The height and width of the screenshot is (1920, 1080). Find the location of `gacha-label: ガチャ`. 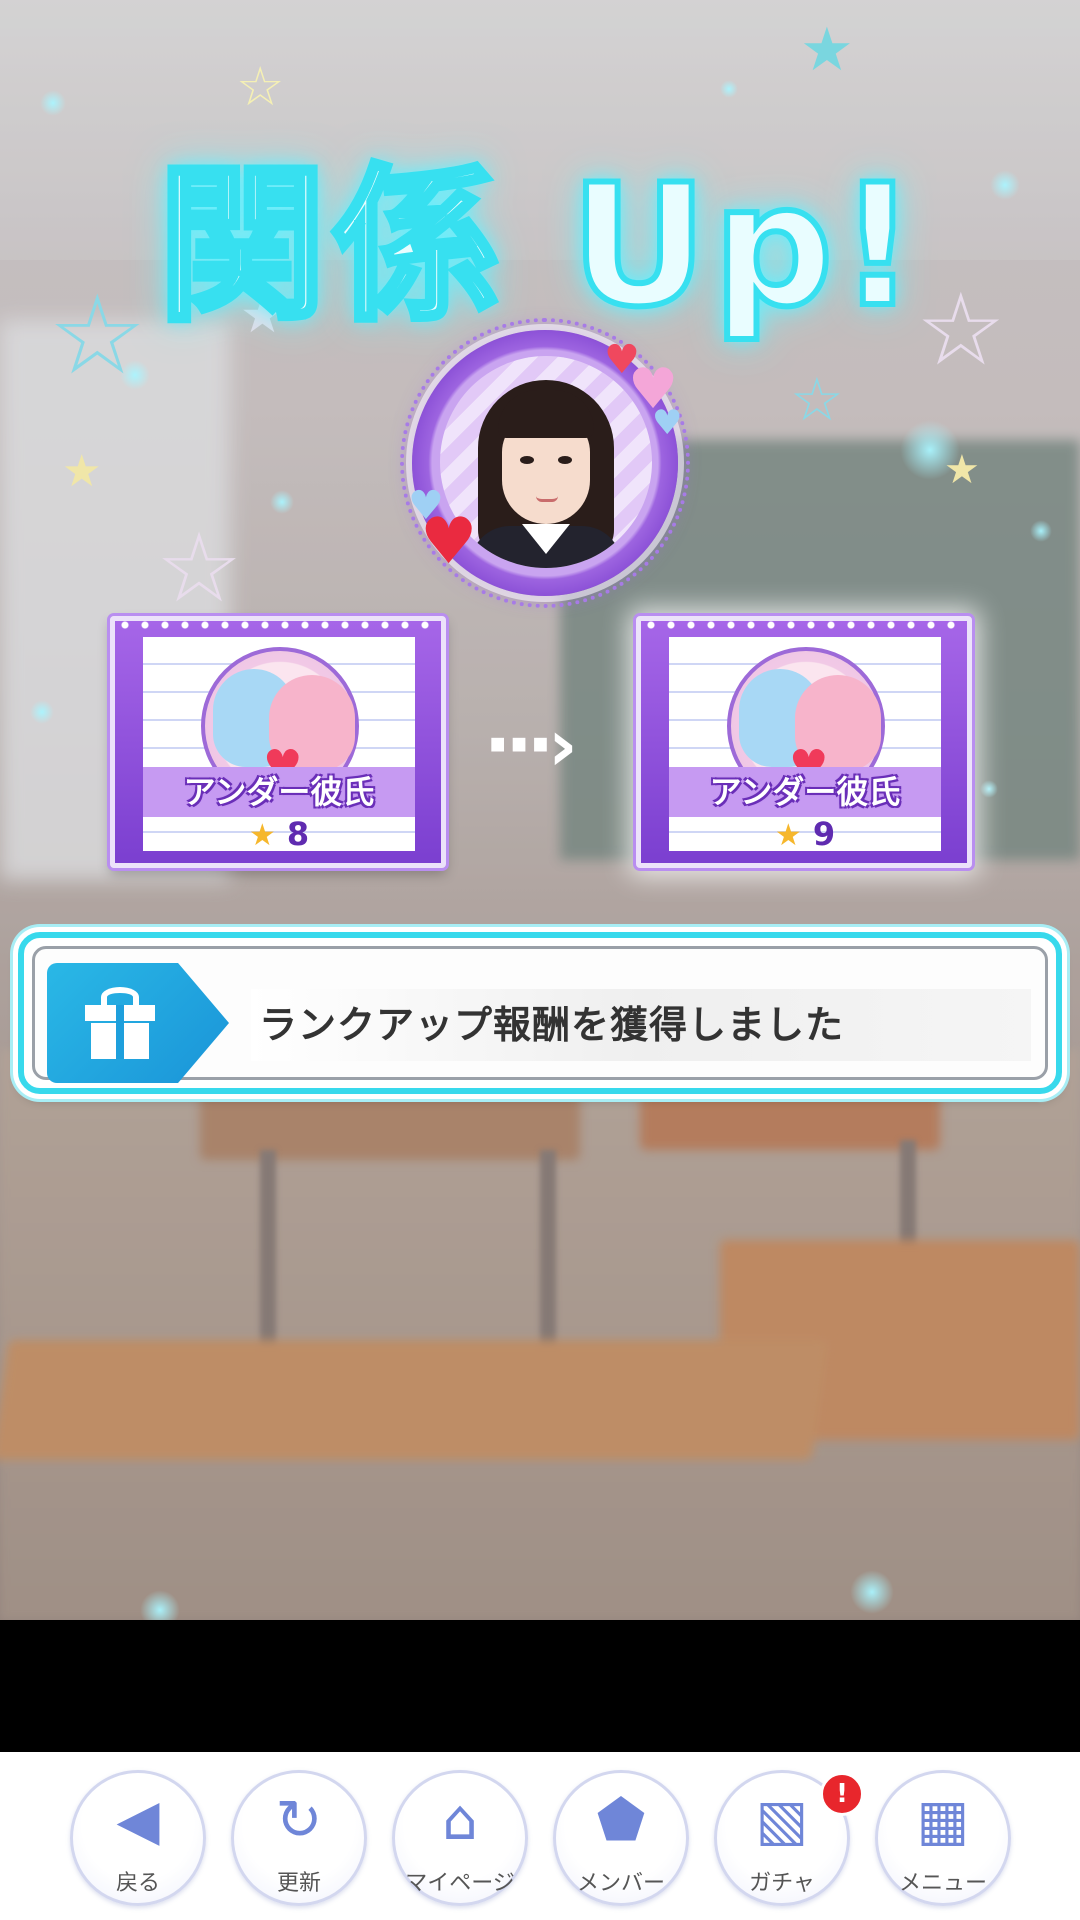

gacha-label: ガチャ is located at coordinates (782, 1883).